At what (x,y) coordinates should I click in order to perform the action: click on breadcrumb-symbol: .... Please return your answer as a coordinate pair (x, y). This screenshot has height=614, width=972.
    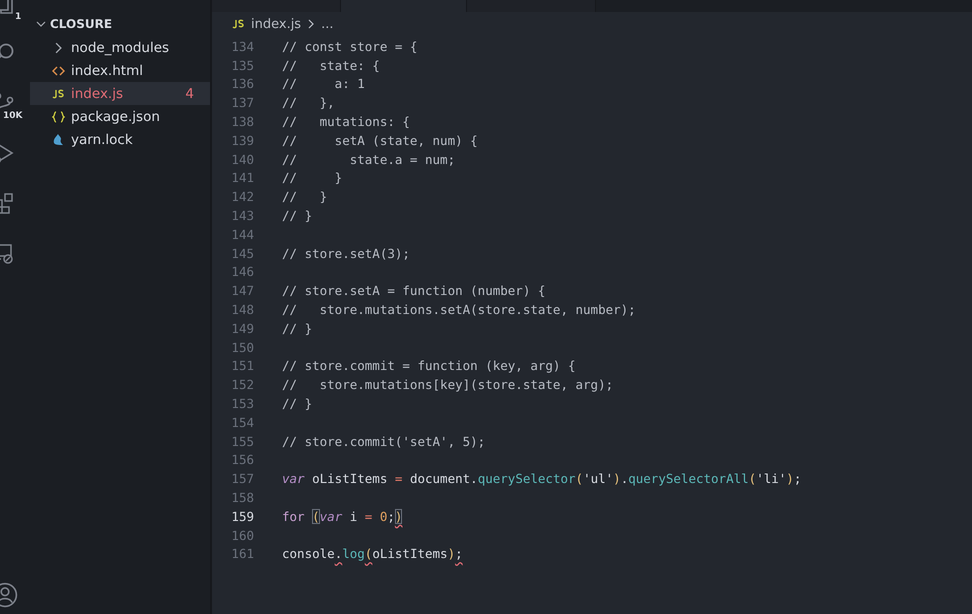
    Looking at the image, I should click on (327, 24).